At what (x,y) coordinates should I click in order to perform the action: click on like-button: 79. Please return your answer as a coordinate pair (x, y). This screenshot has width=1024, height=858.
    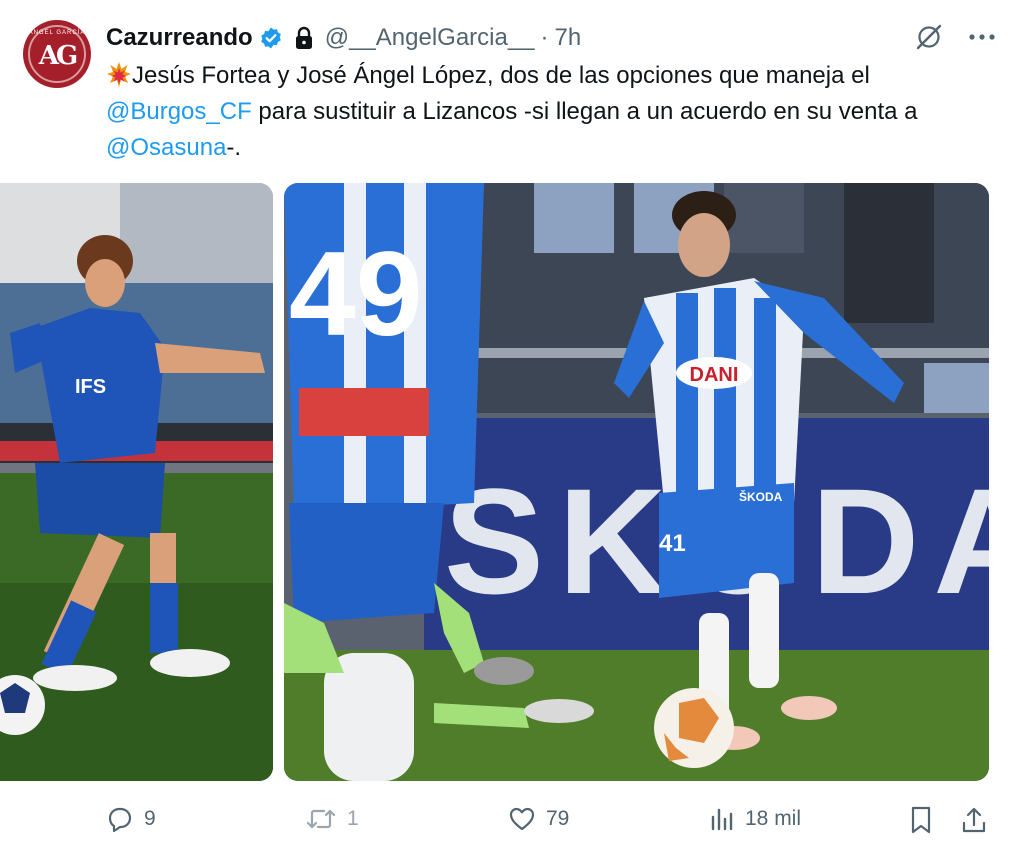
    Looking at the image, I should click on (538, 819).